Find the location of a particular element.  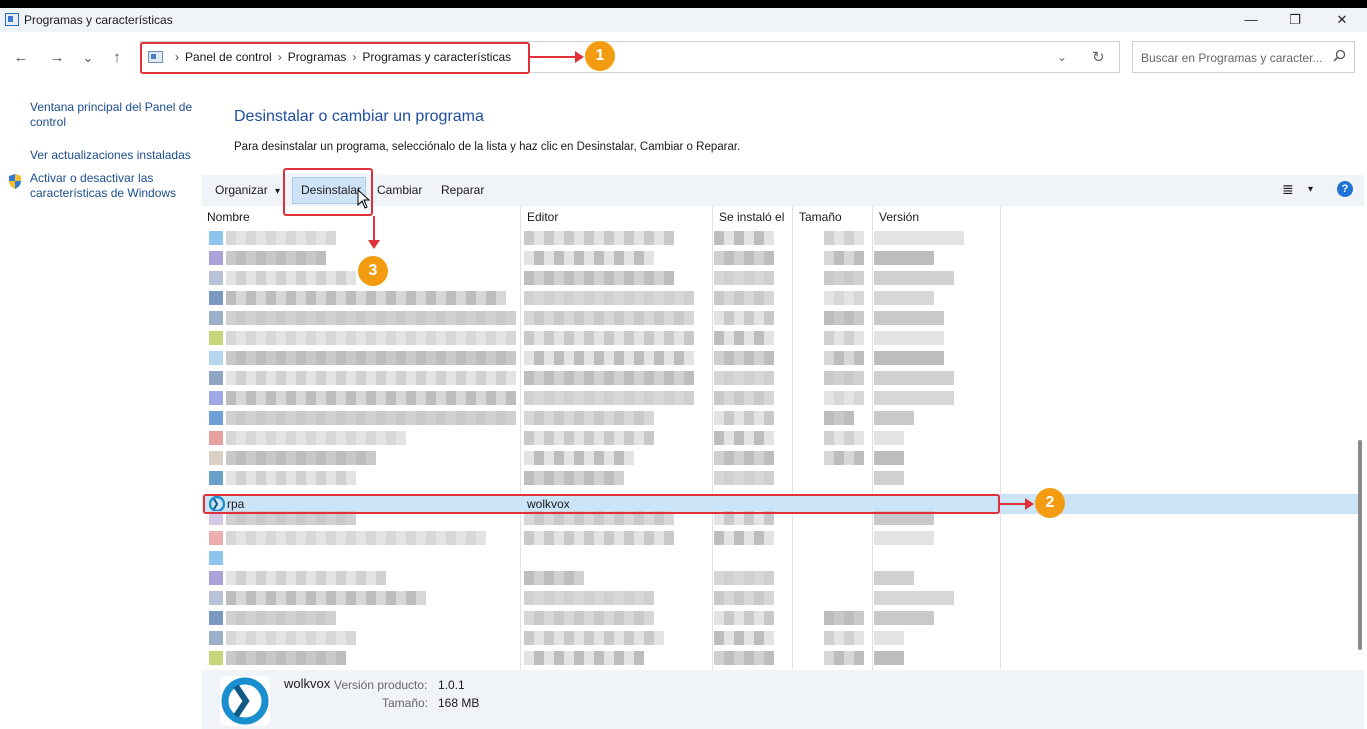

close-button: ✕ is located at coordinates (1342, 20).